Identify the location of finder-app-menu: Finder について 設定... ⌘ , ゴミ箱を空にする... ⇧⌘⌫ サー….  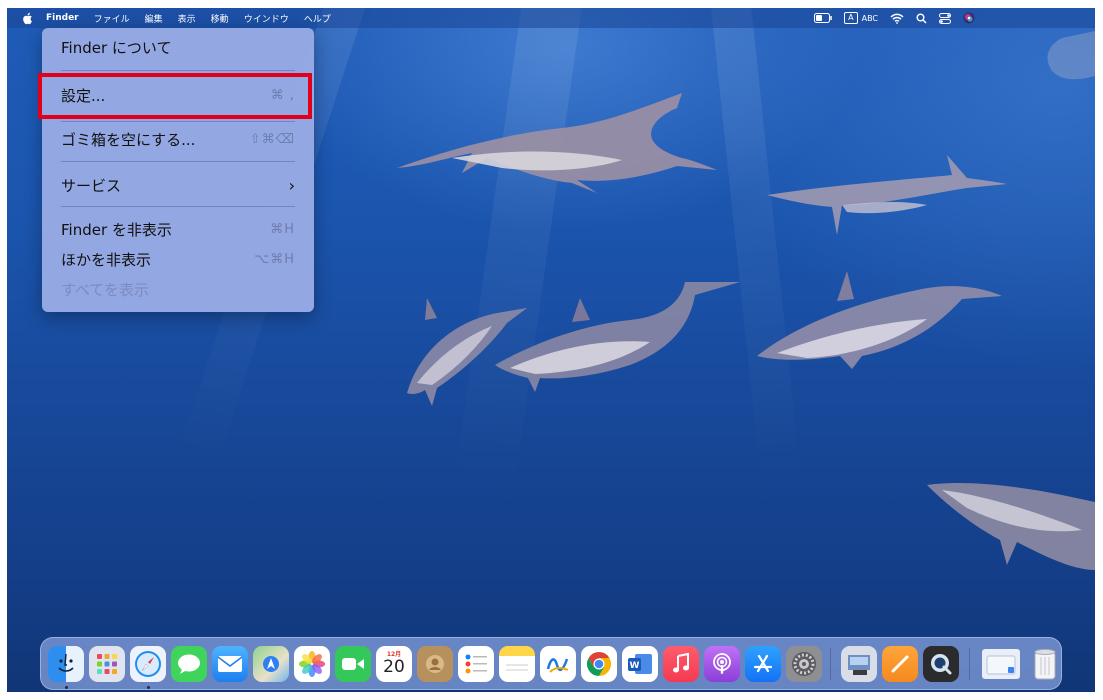
(176, 170).